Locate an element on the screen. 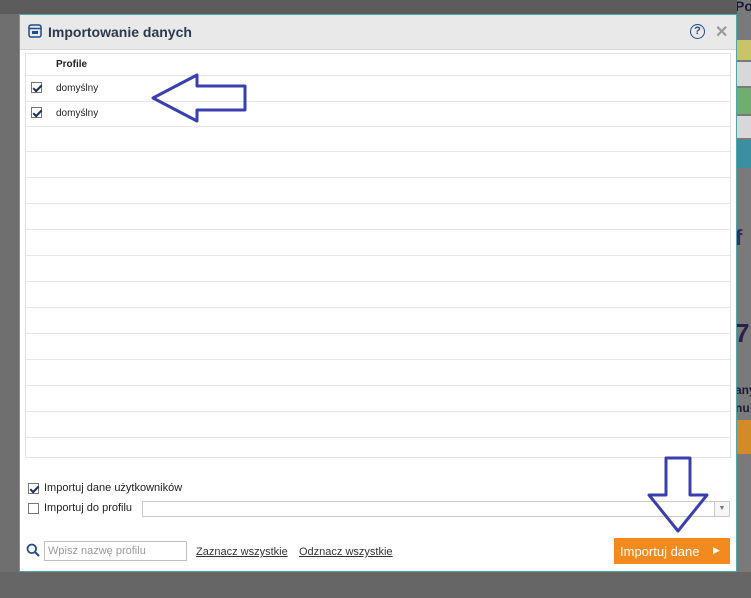  import-data-button: Importuj dane ▶ is located at coordinates (672, 551).